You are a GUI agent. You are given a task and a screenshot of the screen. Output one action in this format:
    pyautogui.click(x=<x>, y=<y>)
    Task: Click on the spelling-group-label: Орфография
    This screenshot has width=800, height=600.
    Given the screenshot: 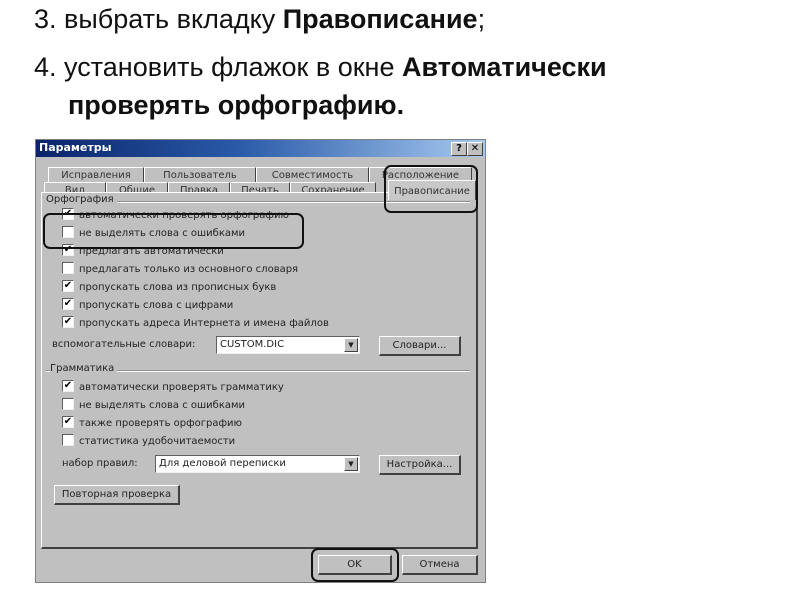 What is the action you would take?
    pyautogui.click(x=81, y=199)
    